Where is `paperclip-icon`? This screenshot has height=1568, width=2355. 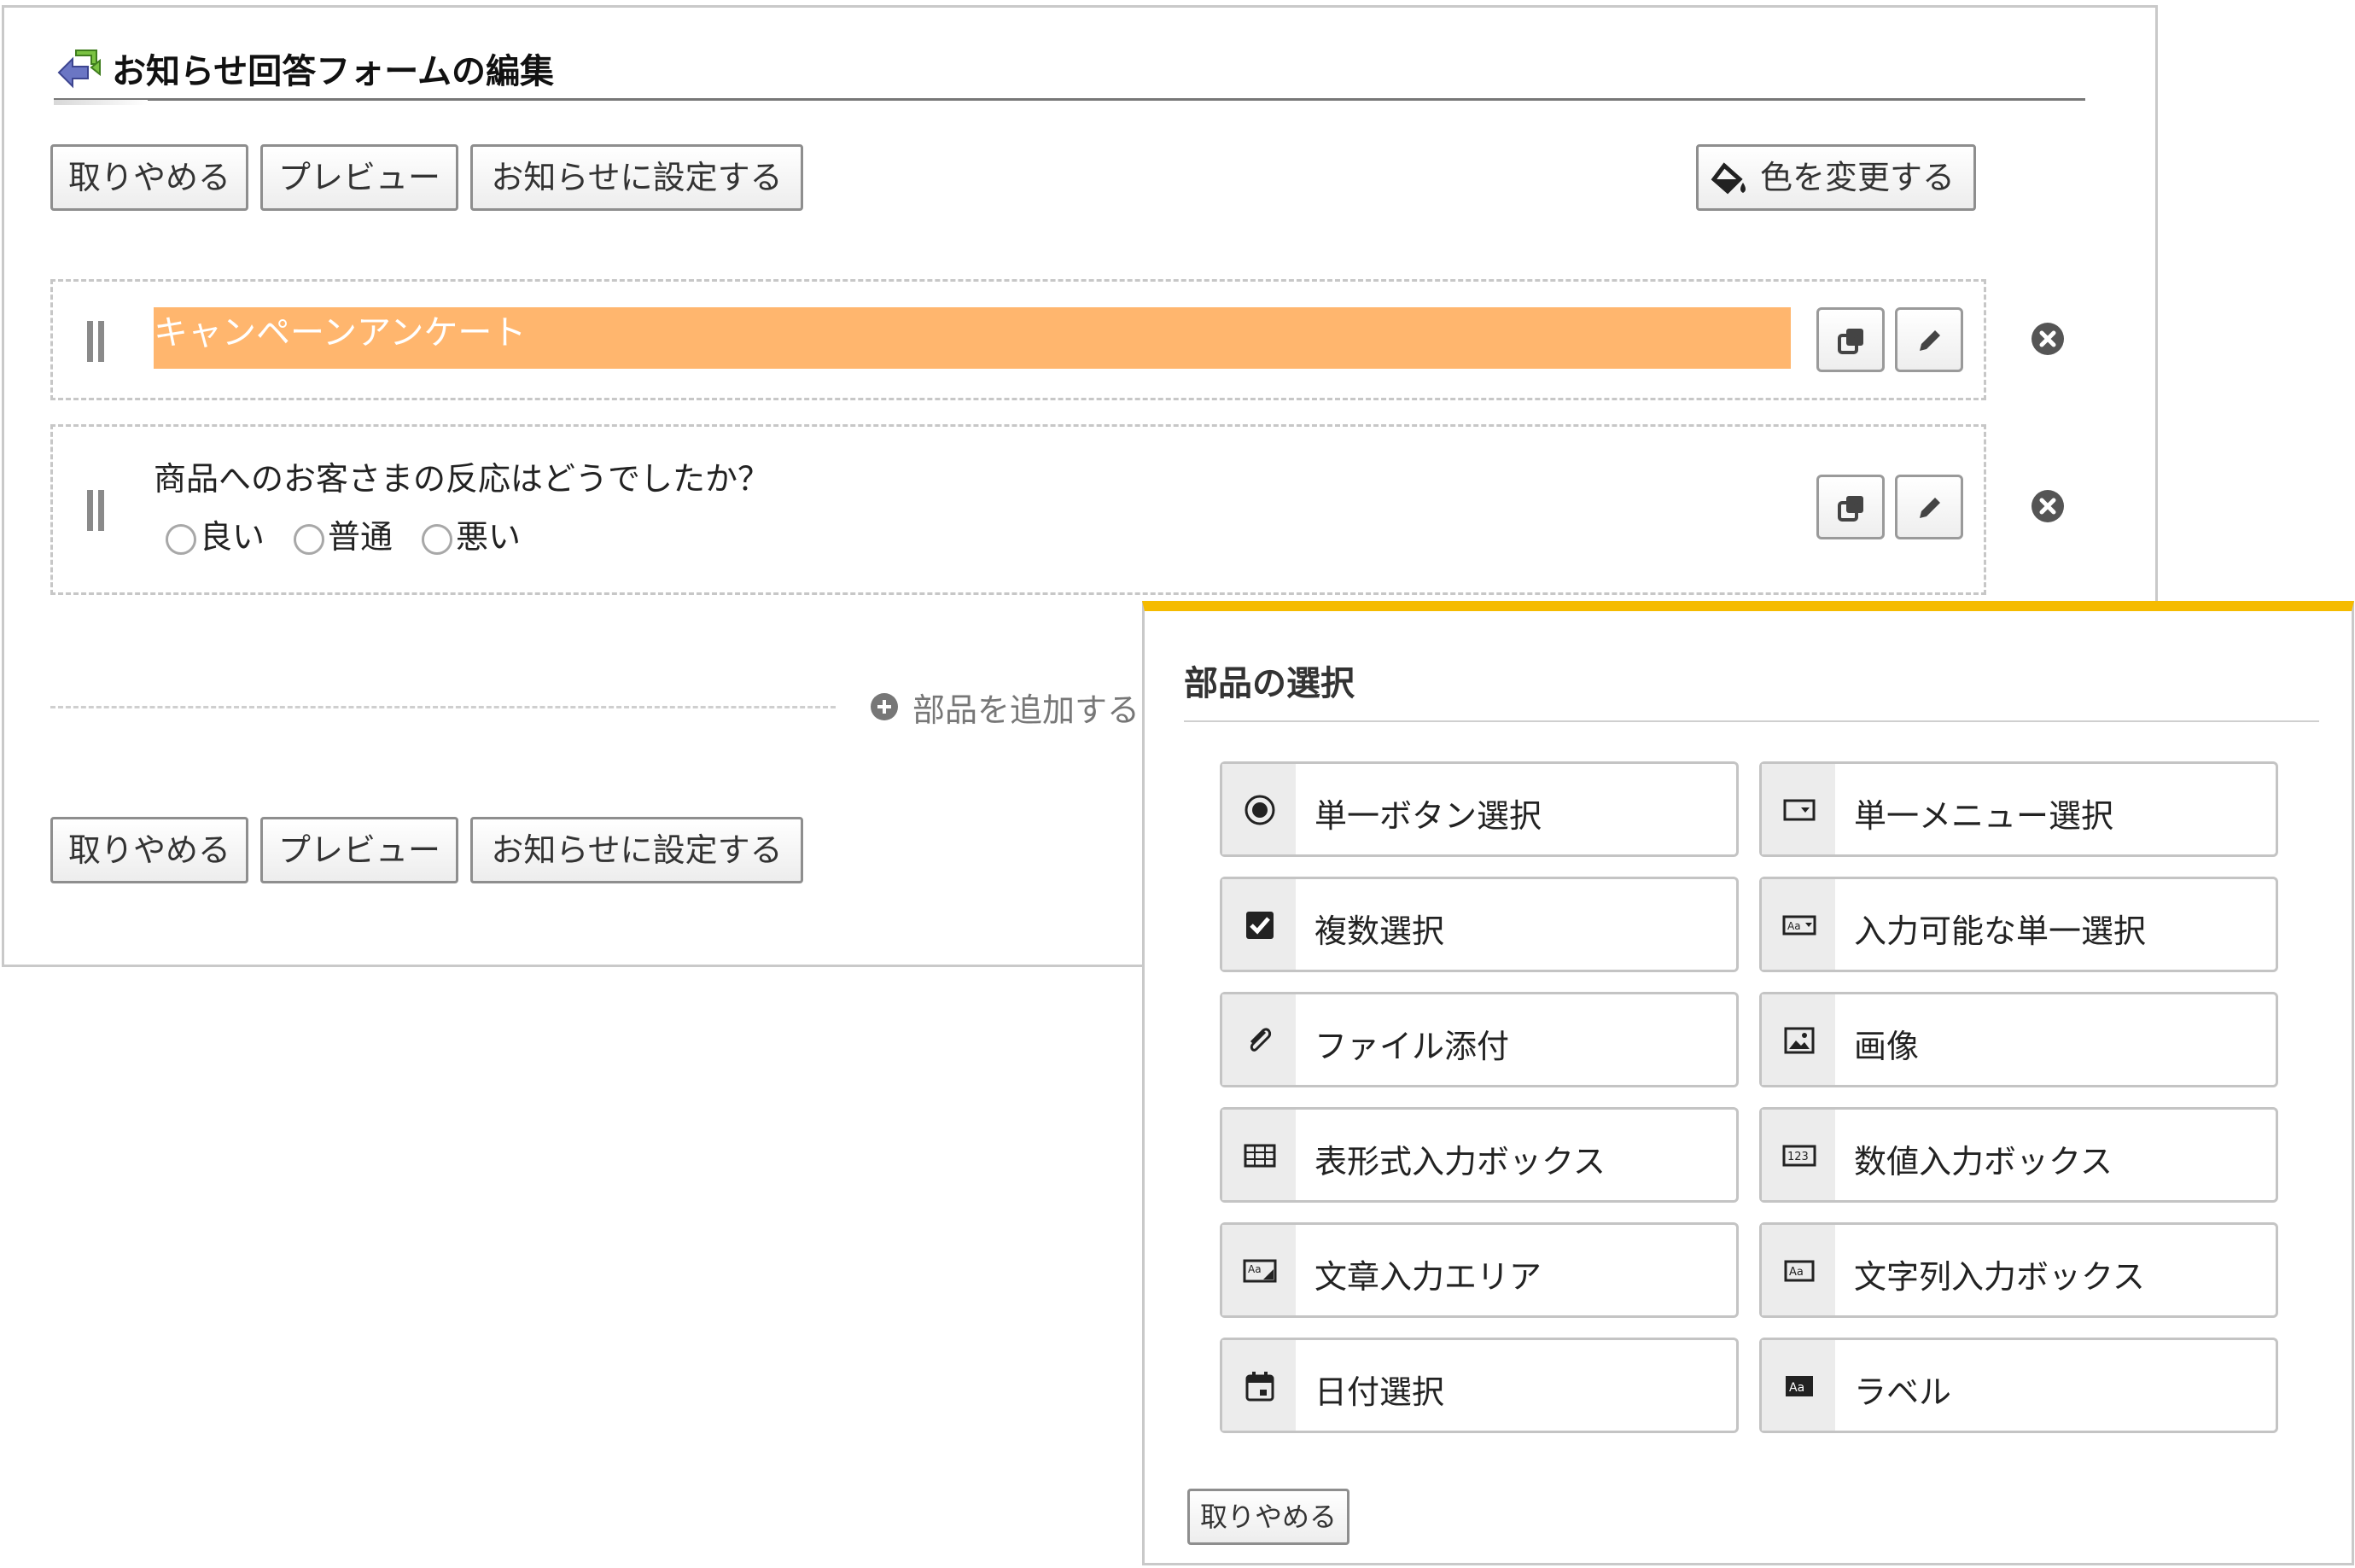
paperclip-icon is located at coordinates (1261, 1040).